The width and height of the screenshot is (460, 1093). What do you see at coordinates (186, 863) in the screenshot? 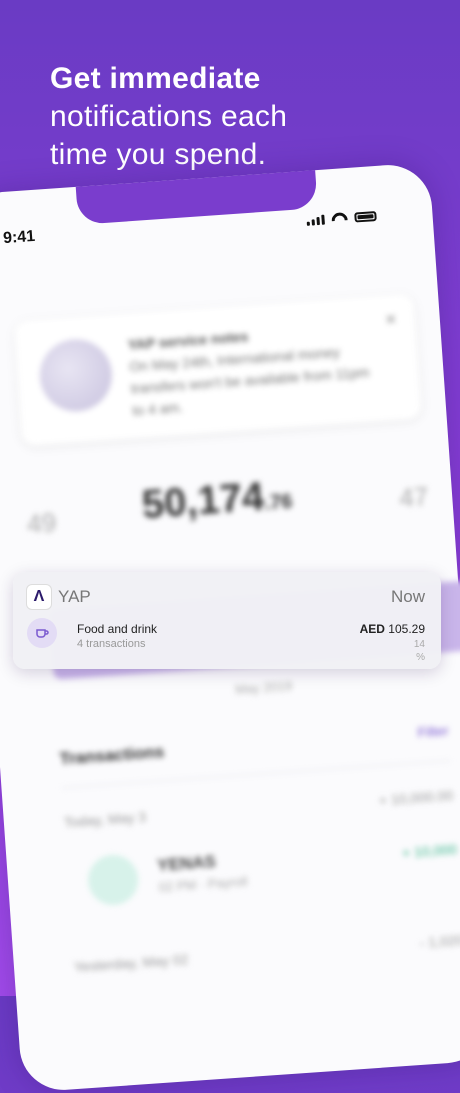
I see `transaction-name: YENAS` at bounding box center [186, 863].